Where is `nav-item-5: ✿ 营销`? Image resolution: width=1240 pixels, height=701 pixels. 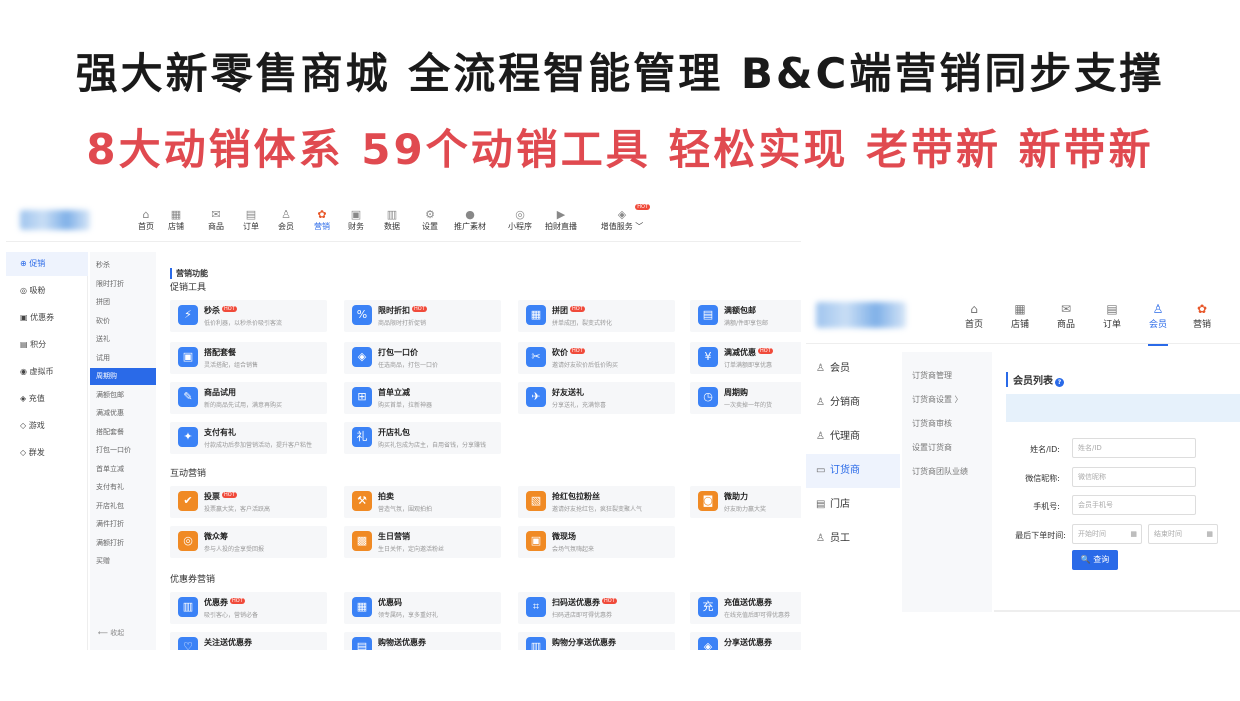
nav-item-5: ✿ 营销 is located at coordinates (1202, 316).